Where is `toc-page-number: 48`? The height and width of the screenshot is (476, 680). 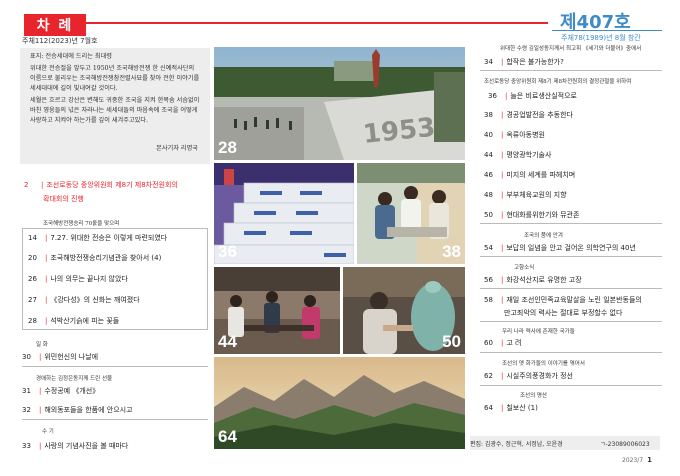 toc-page-number: 48 is located at coordinates (488, 195).